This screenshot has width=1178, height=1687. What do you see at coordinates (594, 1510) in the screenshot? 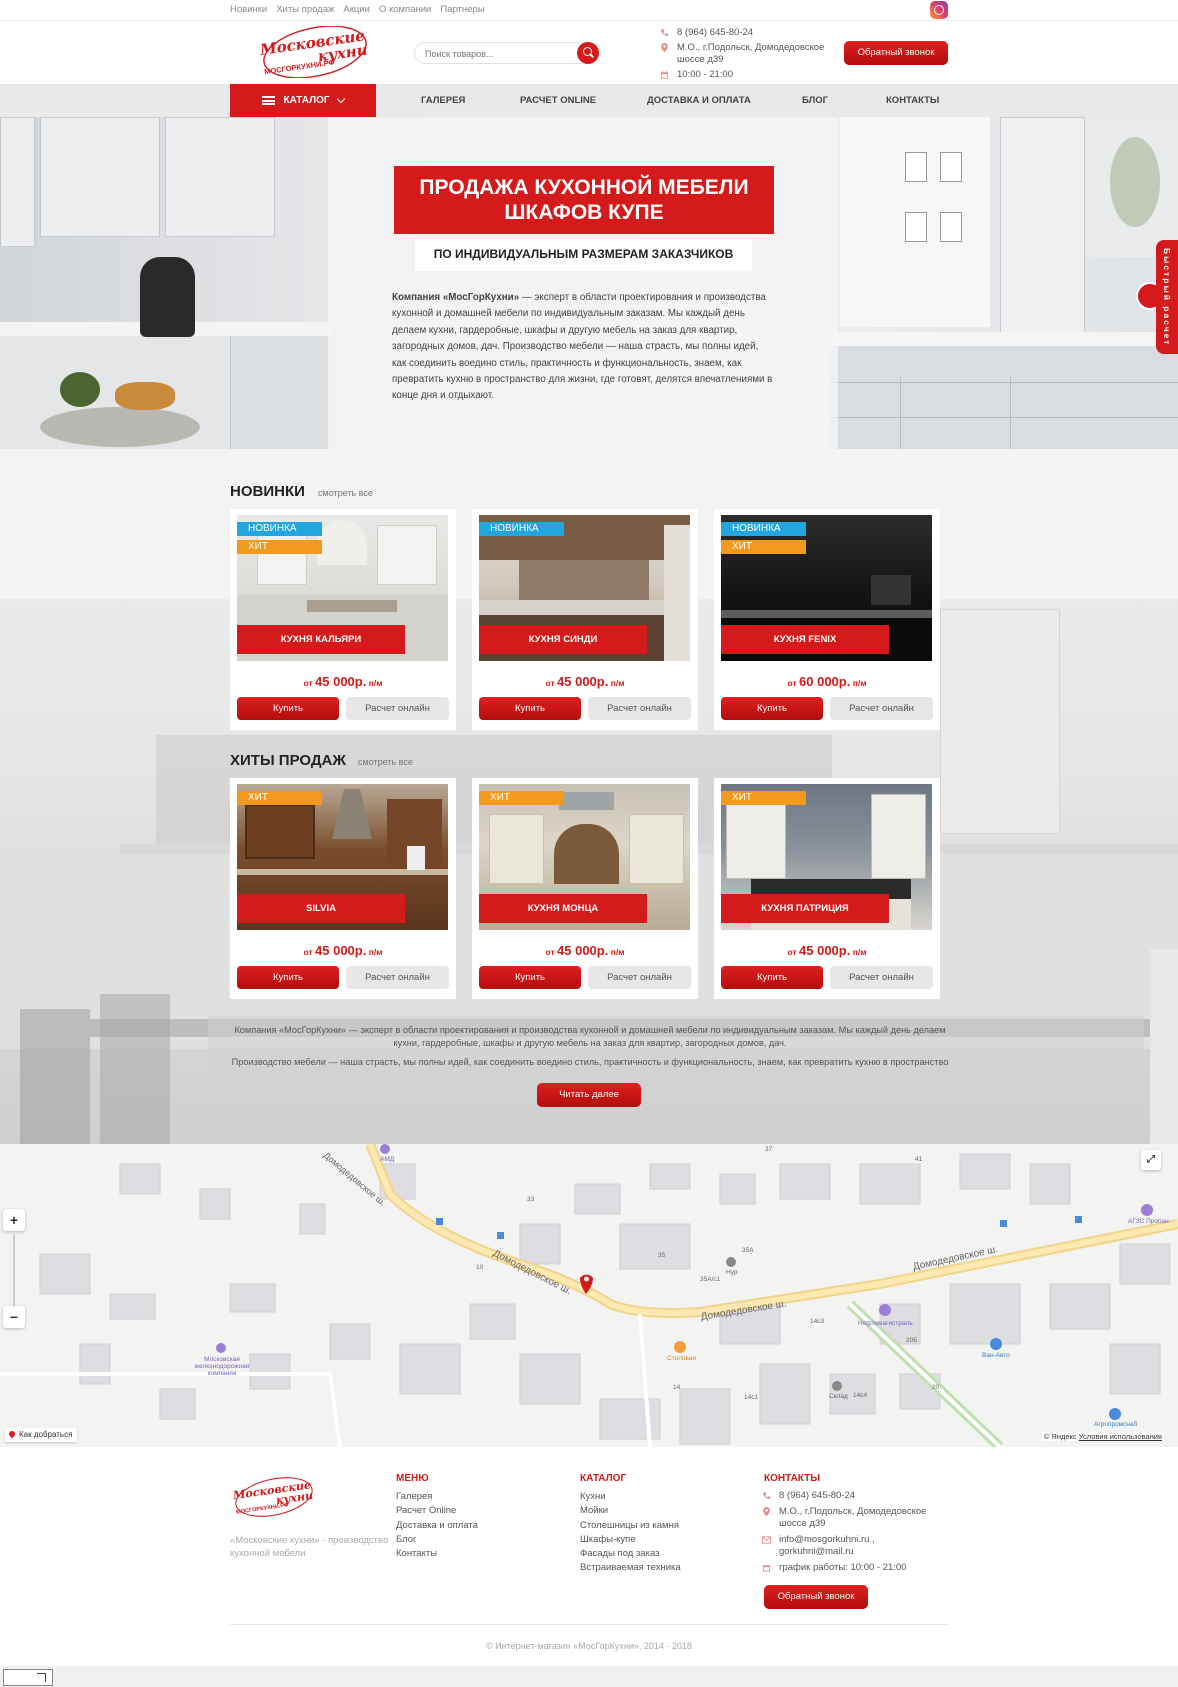
I see `footer-link-sinks: Мойки` at bounding box center [594, 1510].